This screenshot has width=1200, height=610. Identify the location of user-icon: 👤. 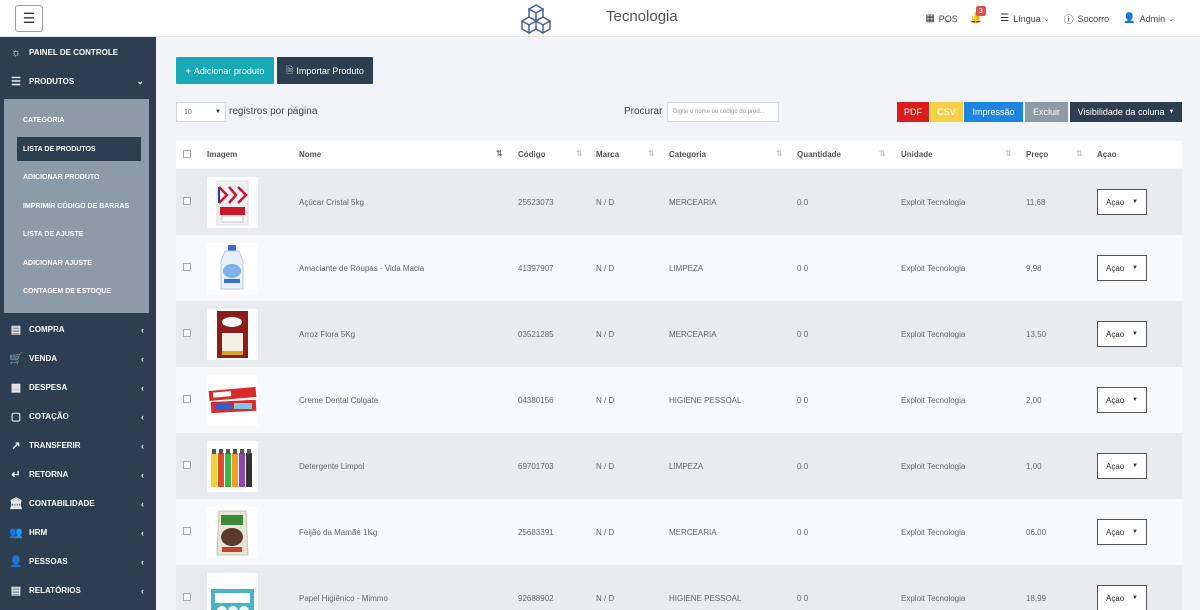
(1129, 18).